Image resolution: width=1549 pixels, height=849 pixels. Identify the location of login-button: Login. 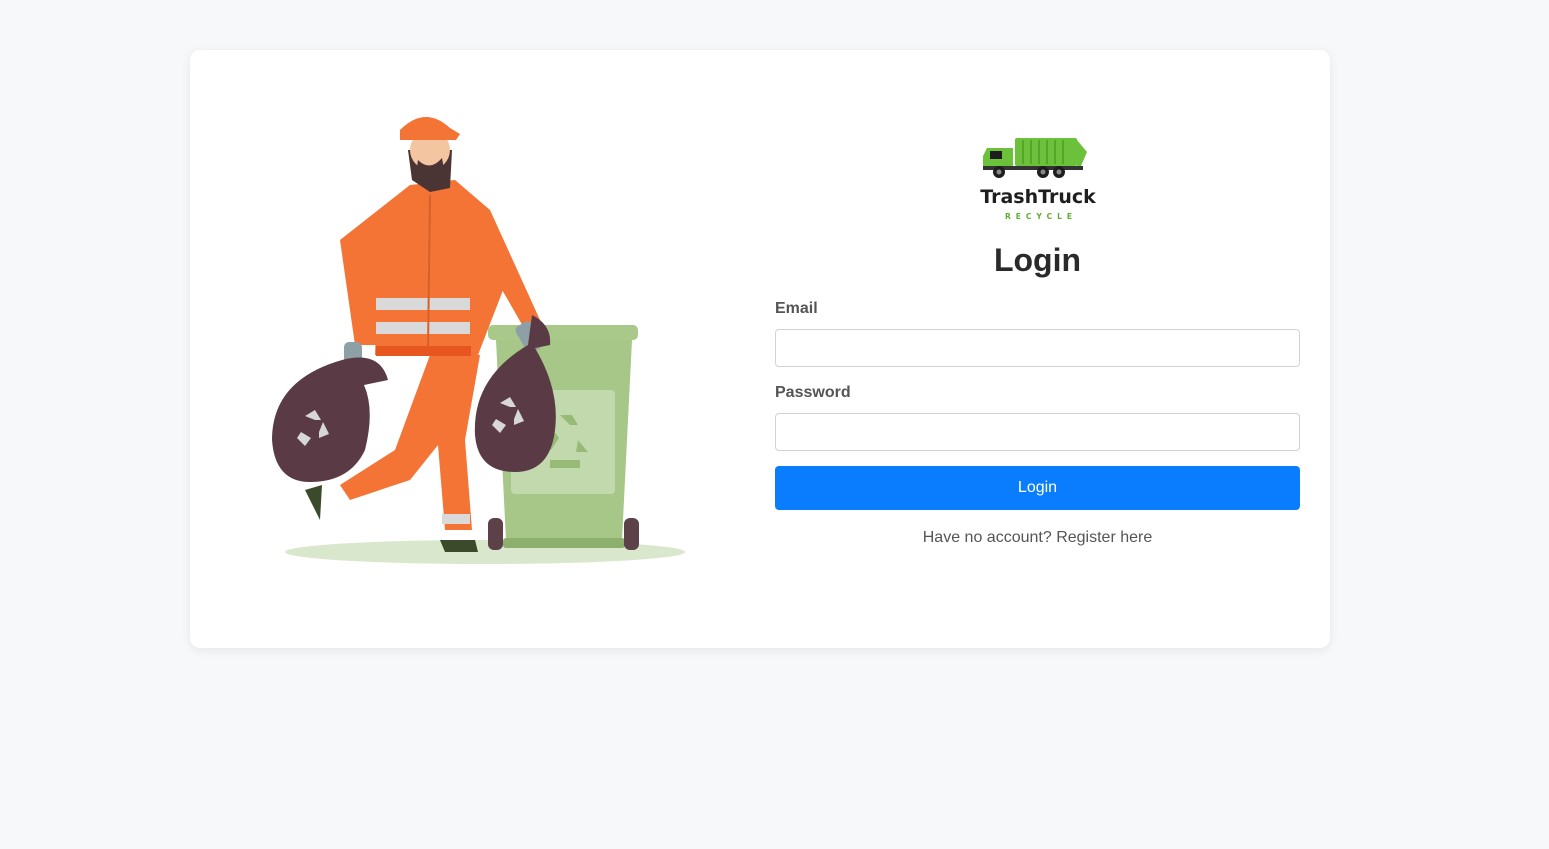
(1037, 488).